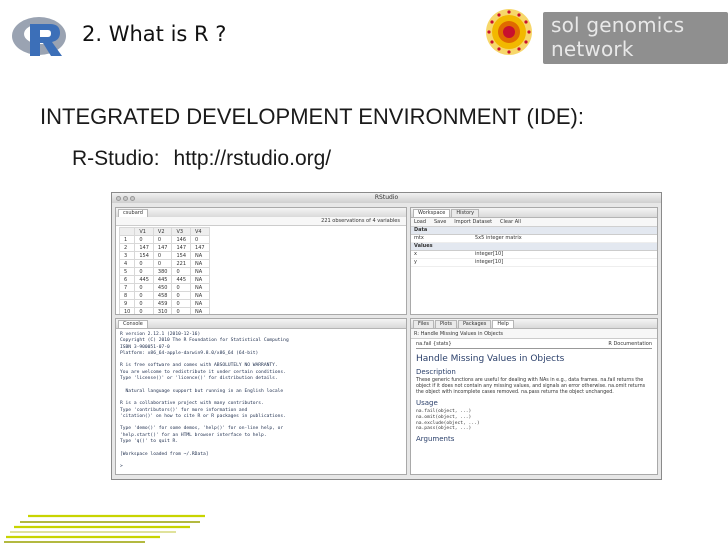  I want to click on table-cell: 4, so click(127, 263).